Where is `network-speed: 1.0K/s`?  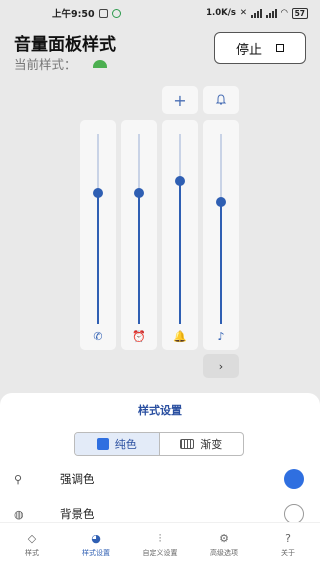 network-speed: 1.0K/s is located at coordinates (221, 13).